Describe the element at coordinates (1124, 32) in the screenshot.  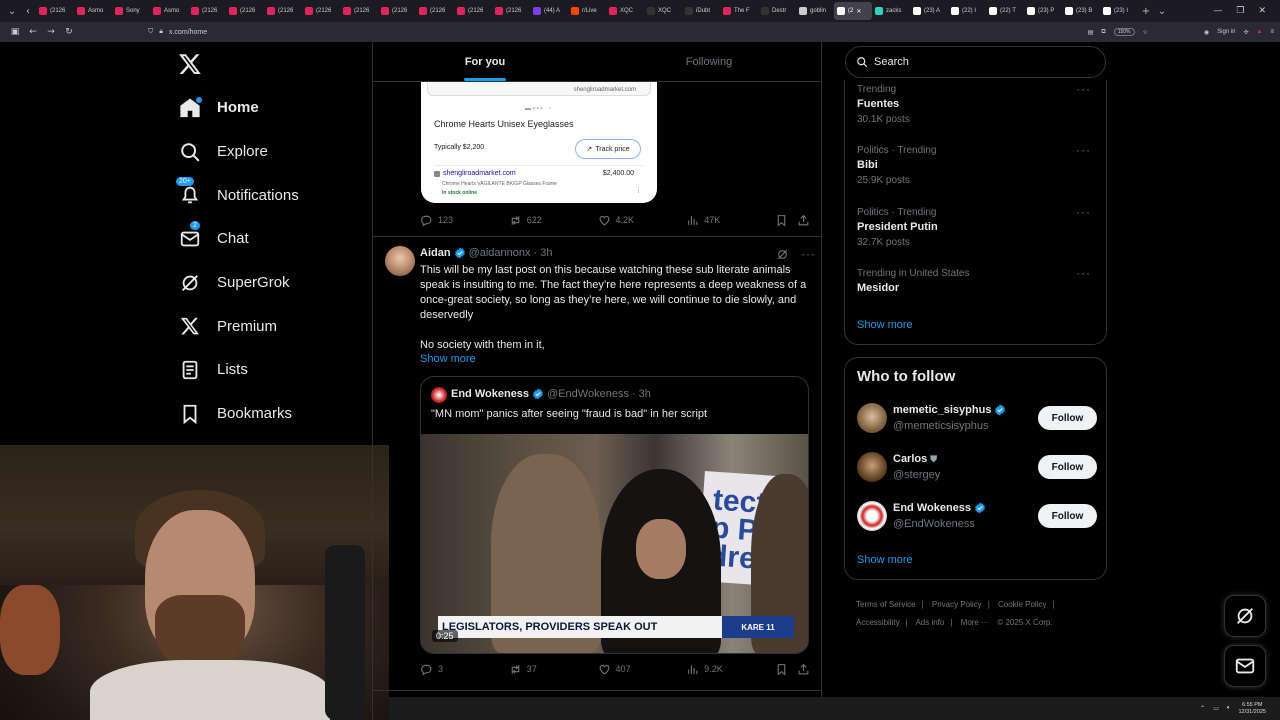
I see `zoom-level: 150%` at that location.